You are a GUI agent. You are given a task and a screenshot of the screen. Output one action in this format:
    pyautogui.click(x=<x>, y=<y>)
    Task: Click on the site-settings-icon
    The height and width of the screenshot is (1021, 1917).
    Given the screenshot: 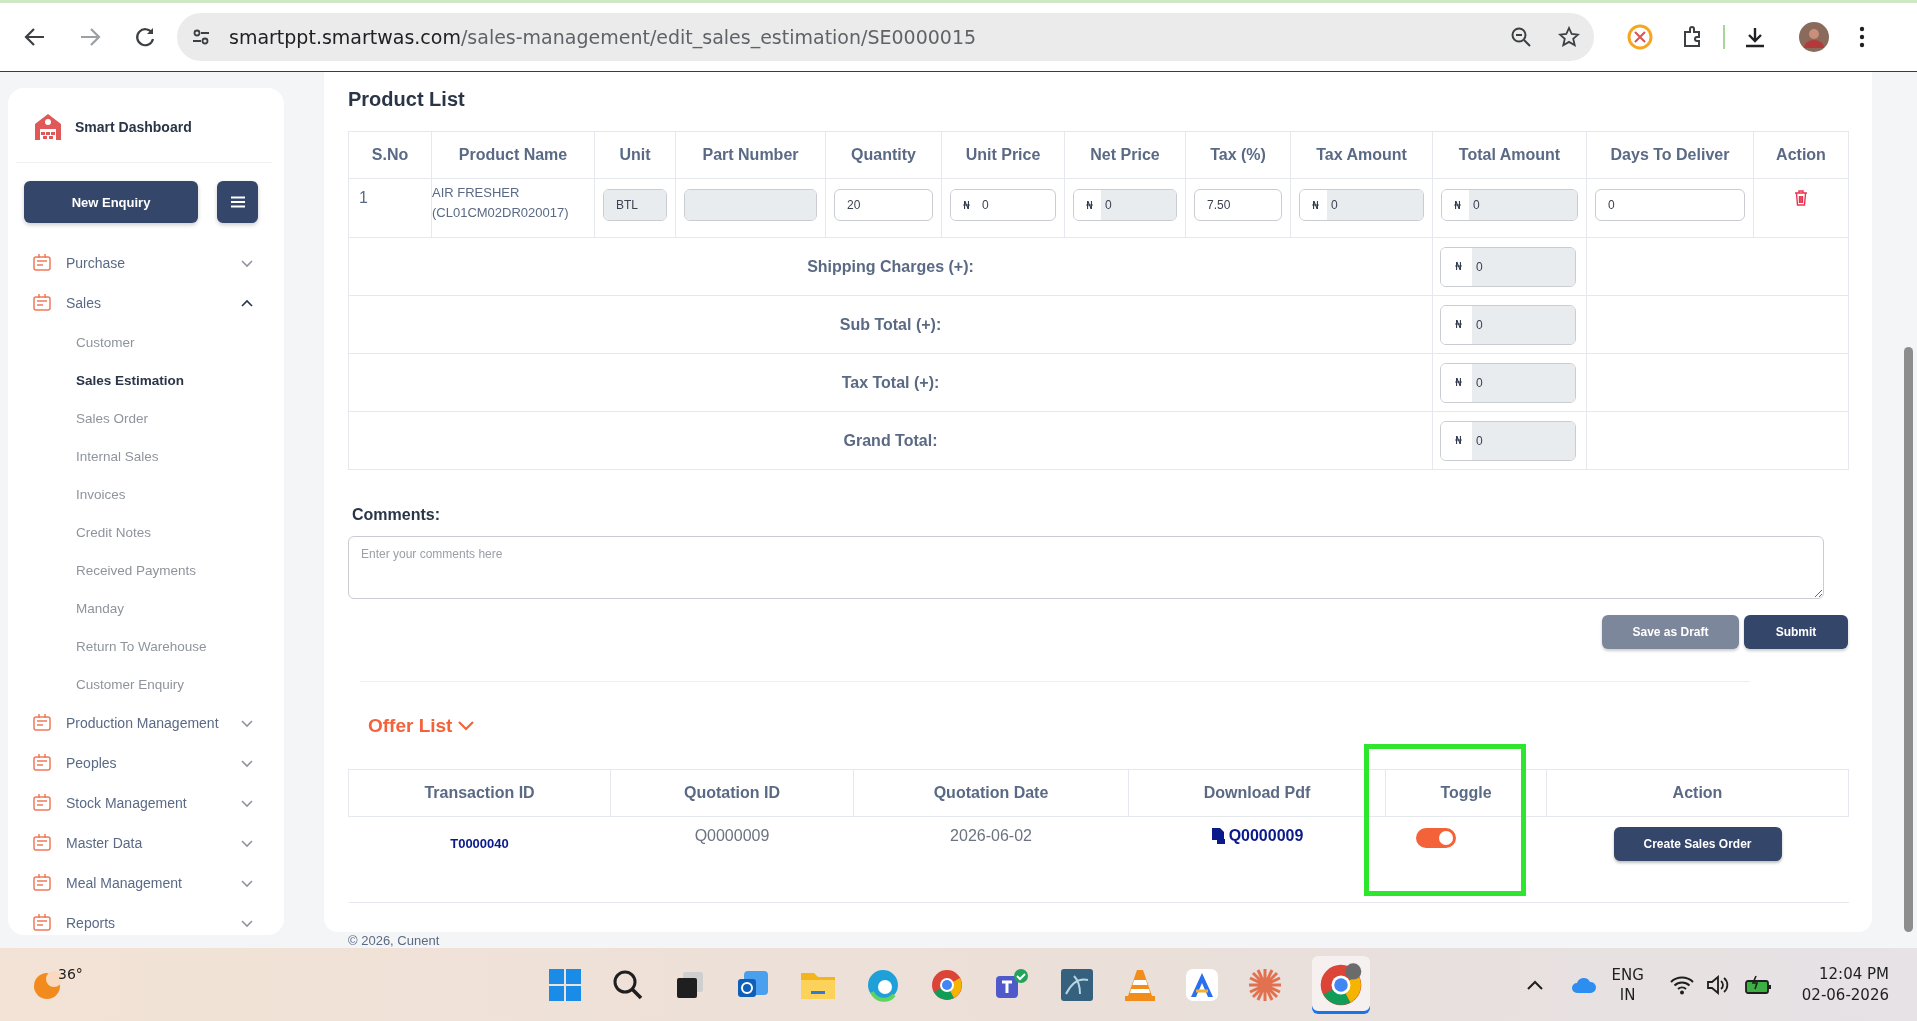 What is the action you would take?
    pyautogui.click(x=201, y=37)
    